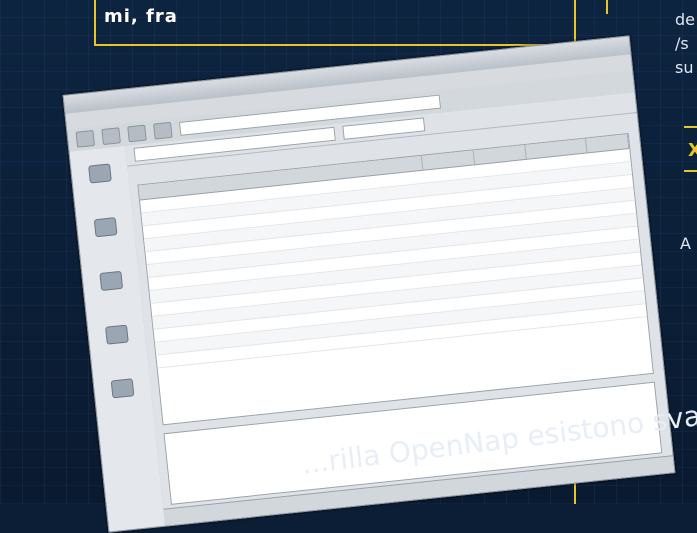  What do you see at coordinates (692, 150) in the screenshot?
I see `x-label: X` at bounding box center [692, 150].